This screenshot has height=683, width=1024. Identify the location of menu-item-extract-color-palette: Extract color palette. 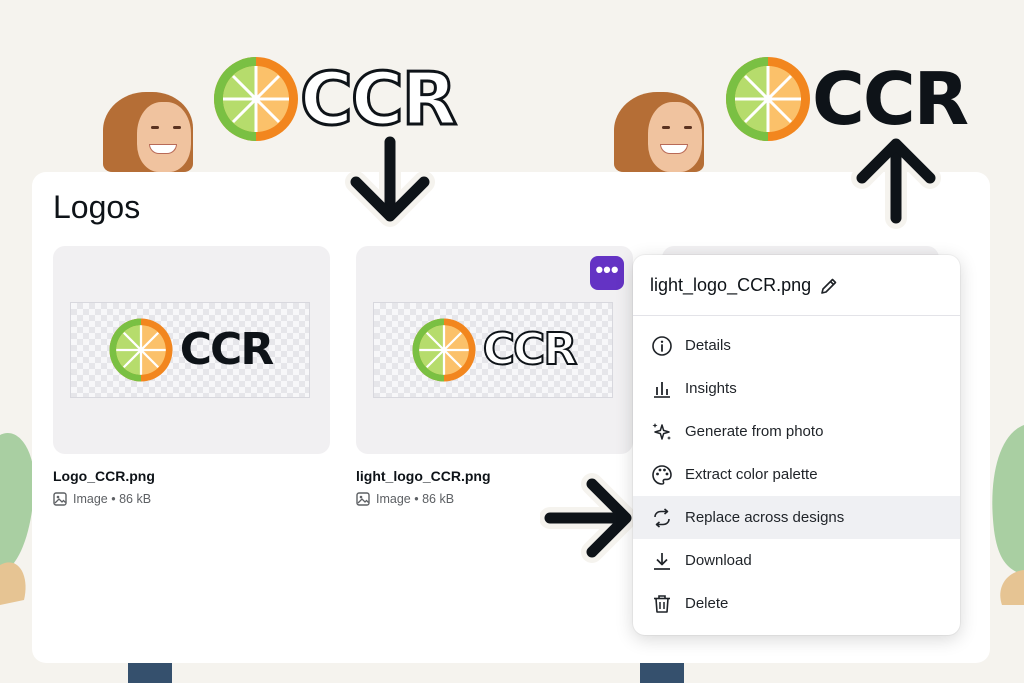
(796, 474).